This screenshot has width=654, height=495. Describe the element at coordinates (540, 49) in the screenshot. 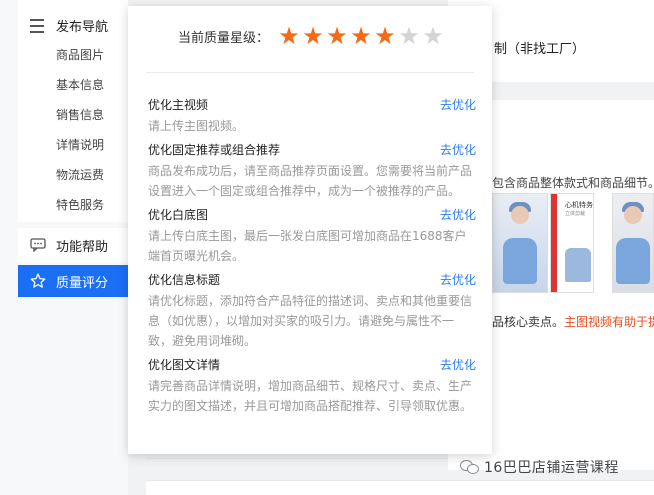

I see `background-top-text: 制（非找工厂）` at that location.